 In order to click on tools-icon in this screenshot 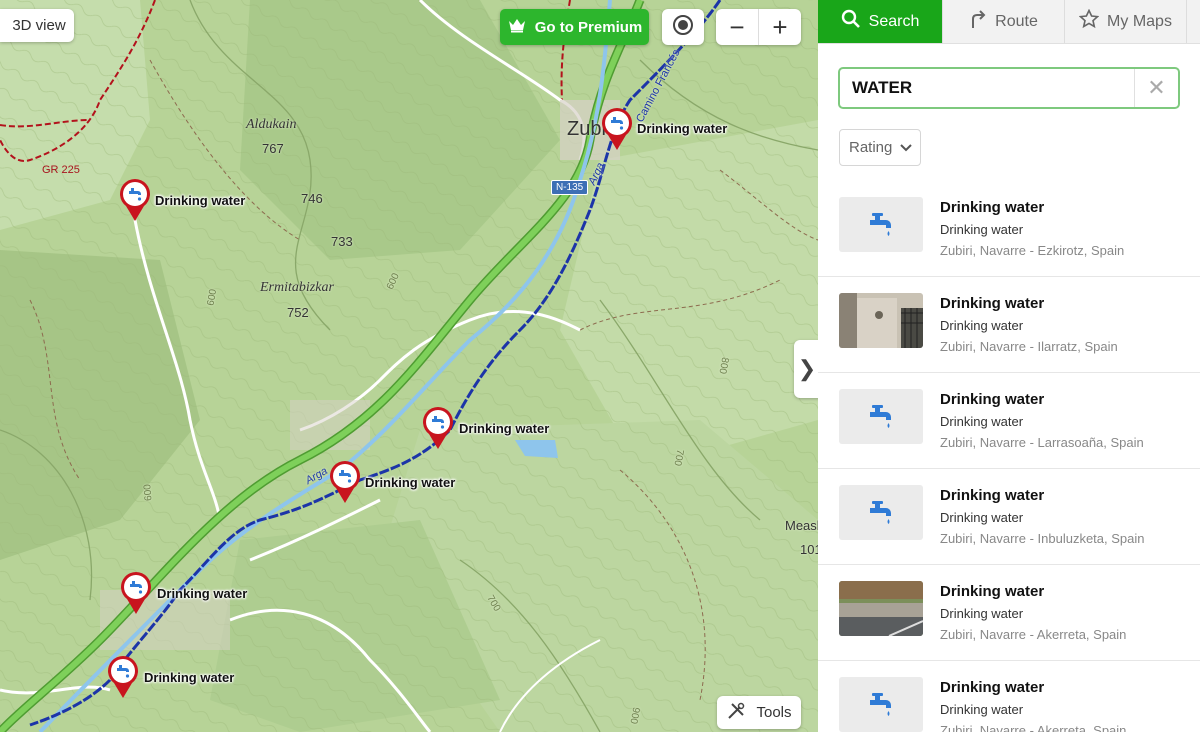, I will do `click(736, 713)`.